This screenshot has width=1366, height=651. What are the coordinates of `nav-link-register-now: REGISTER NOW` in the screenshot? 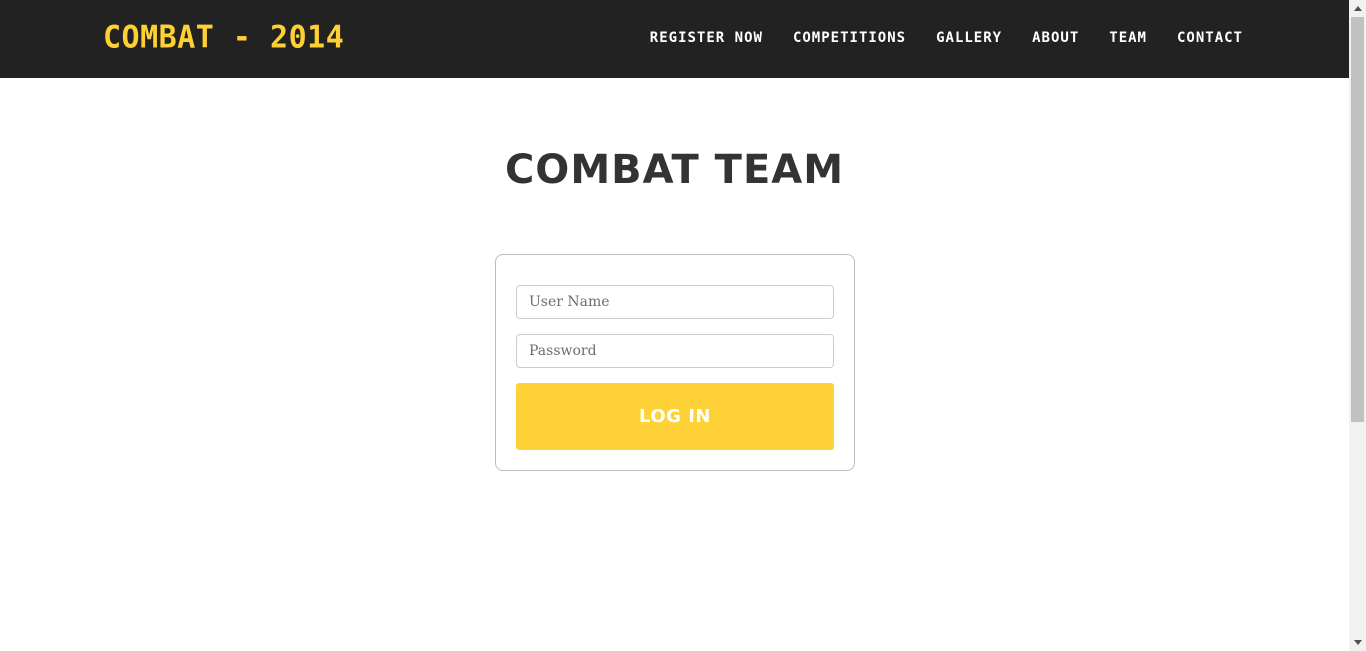 It's located at (706, 38).